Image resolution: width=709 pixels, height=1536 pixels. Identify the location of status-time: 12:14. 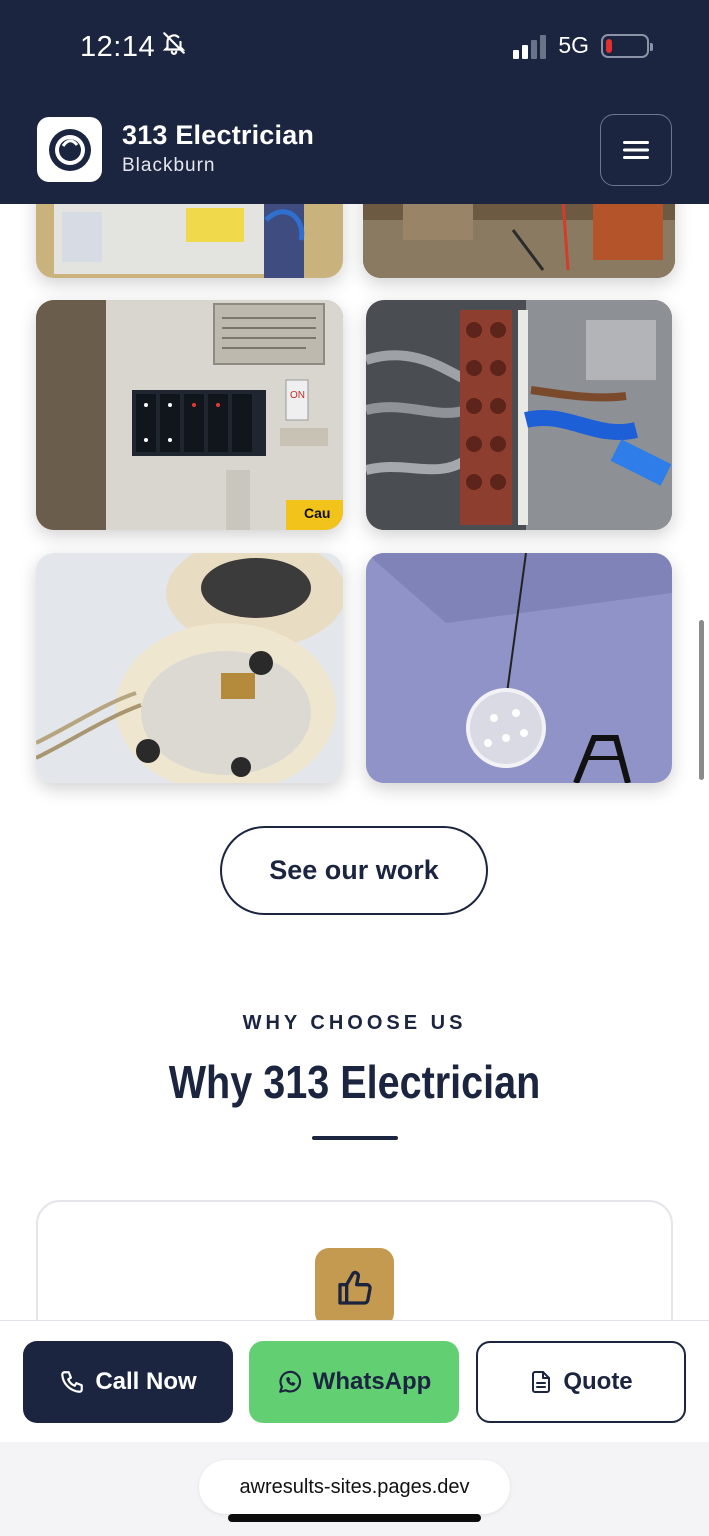
(133, 47).